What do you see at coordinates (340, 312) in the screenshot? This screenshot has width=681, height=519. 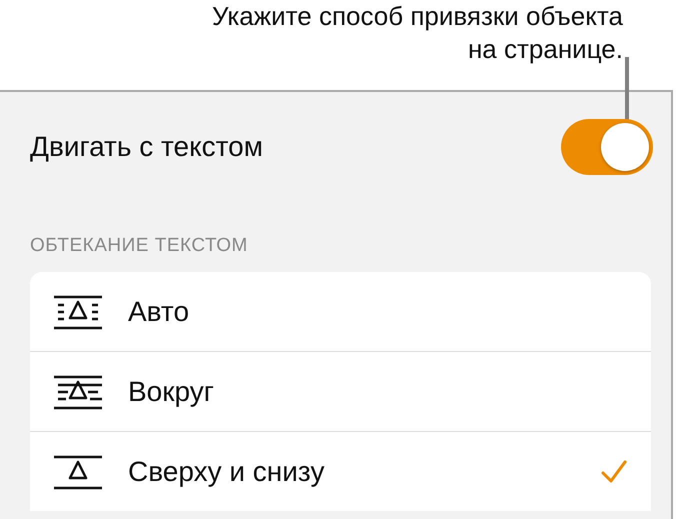 I see `wrap-option: Авто` at bounding box center [340, 312].